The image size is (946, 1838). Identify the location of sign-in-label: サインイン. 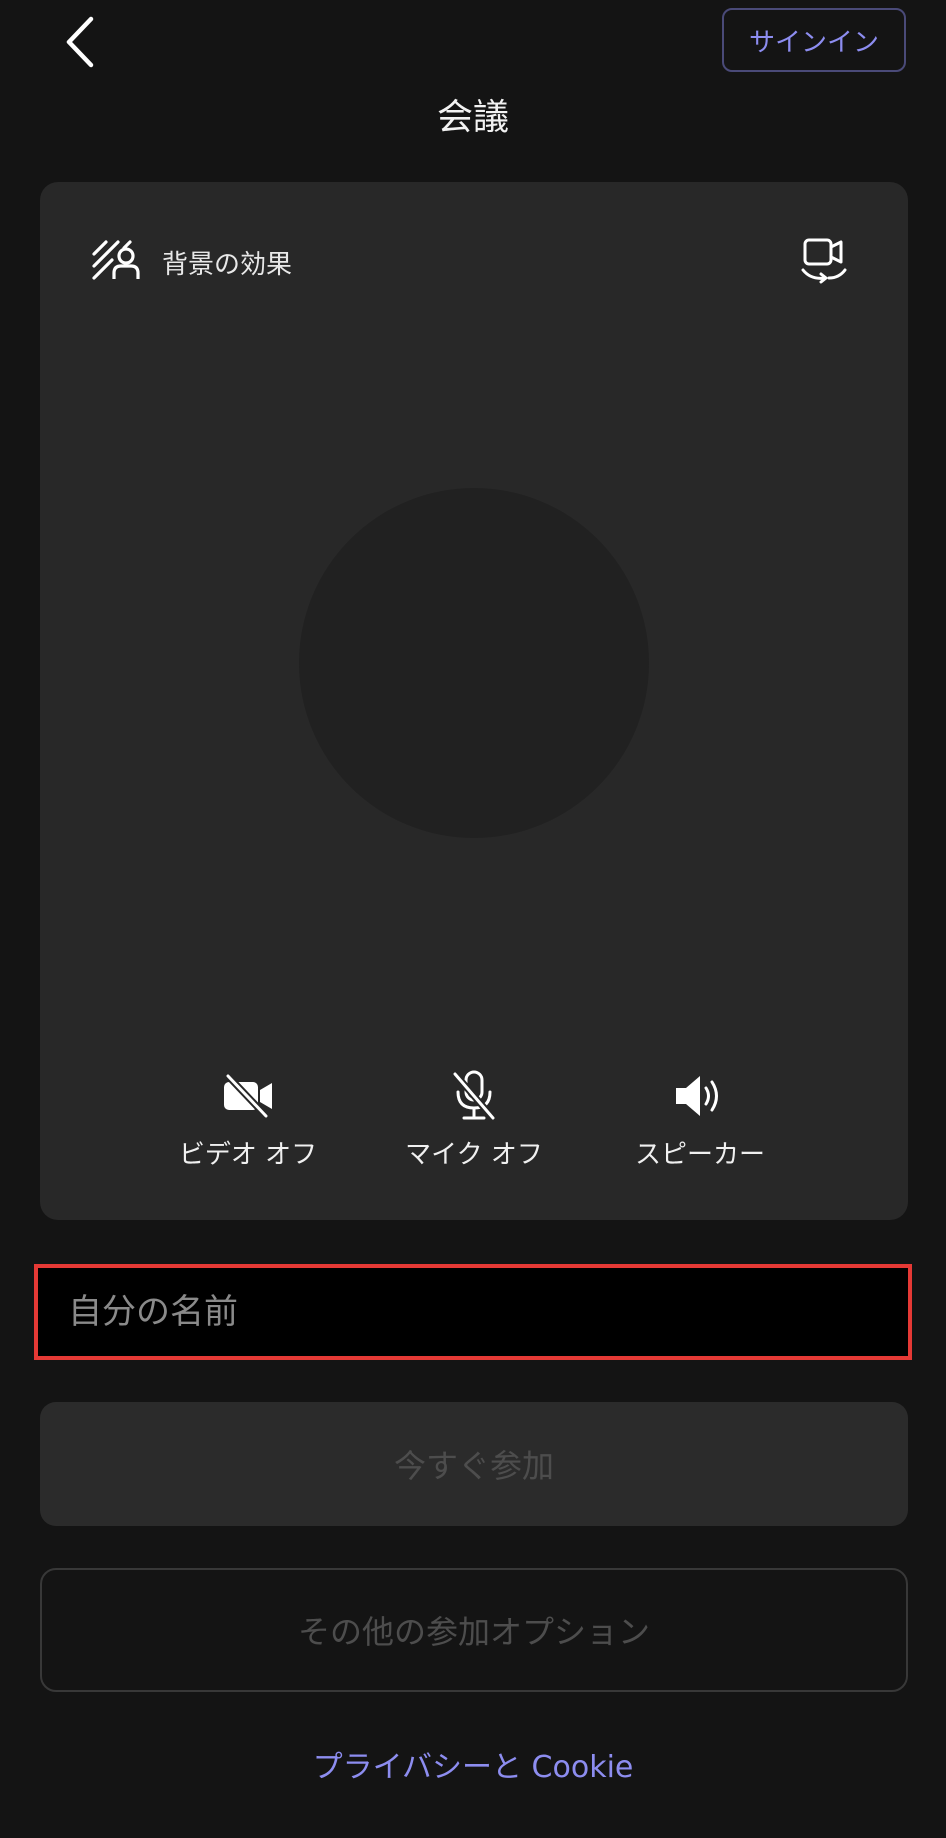
(813, 42).